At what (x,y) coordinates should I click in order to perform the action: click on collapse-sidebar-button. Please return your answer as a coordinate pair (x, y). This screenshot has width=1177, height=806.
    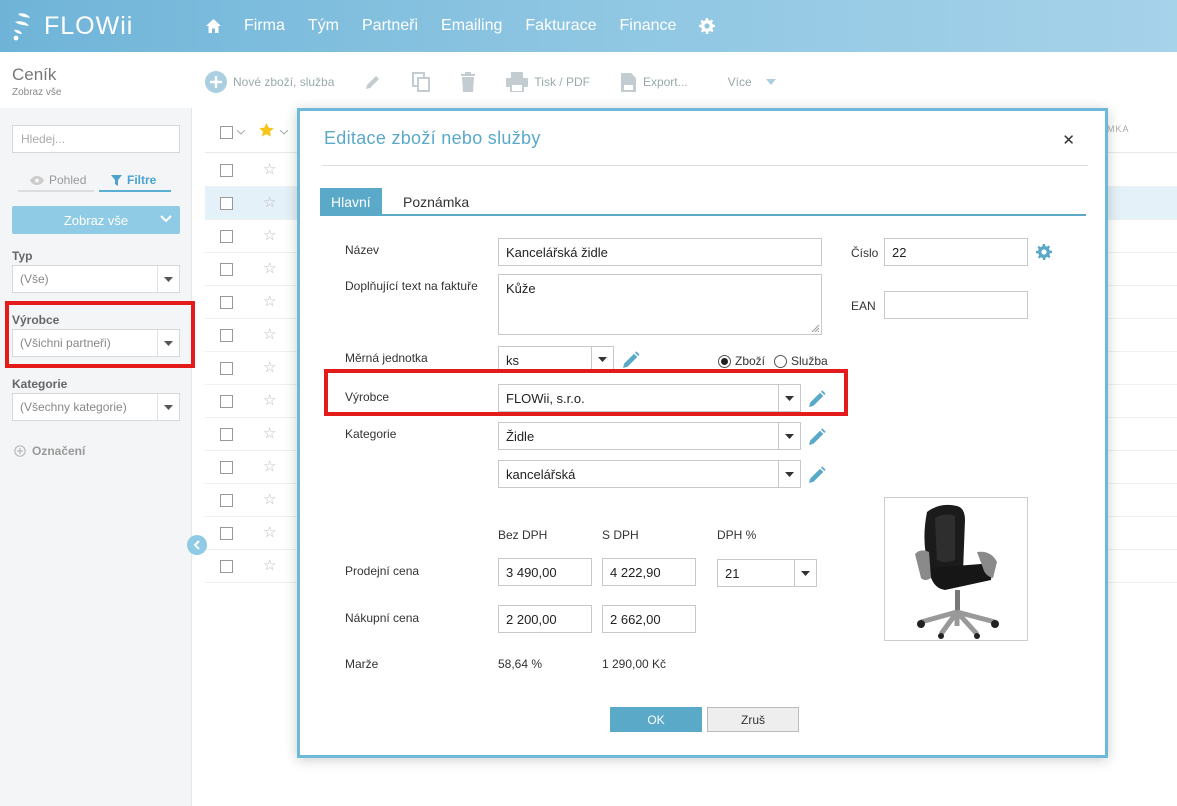
    Looking at the image, I should click on (197, 545).